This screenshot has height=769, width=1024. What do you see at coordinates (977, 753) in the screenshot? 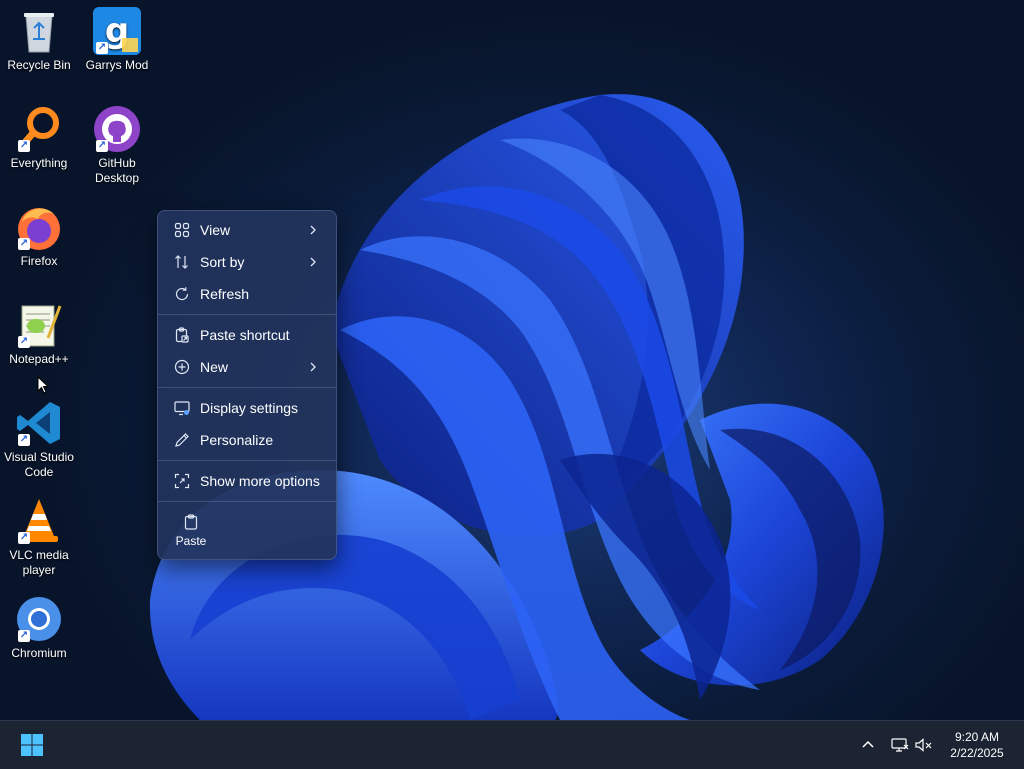
I see `clock-date: 2/22/2025` at bounding box center [977, 753].